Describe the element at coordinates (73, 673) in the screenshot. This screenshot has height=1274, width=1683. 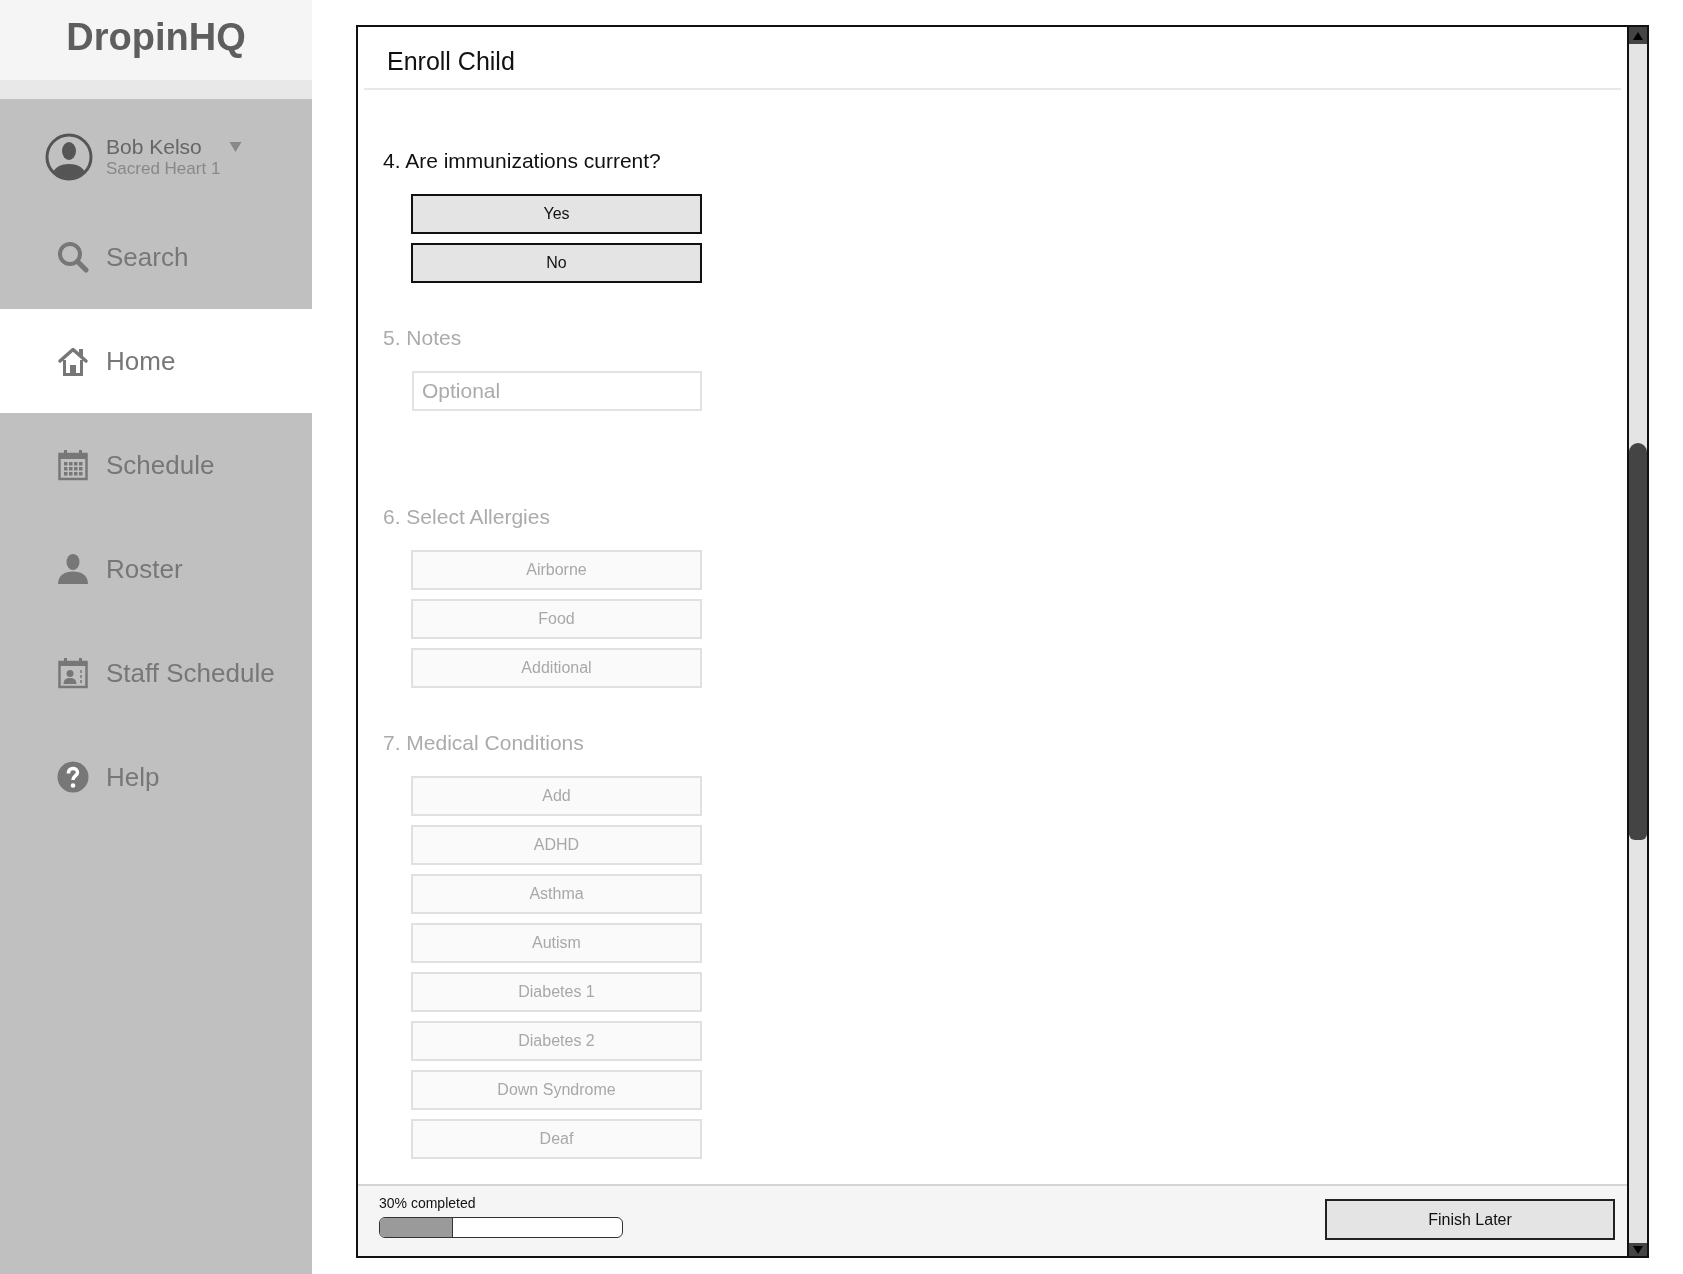
I see `calendar-person-icon` at that location.